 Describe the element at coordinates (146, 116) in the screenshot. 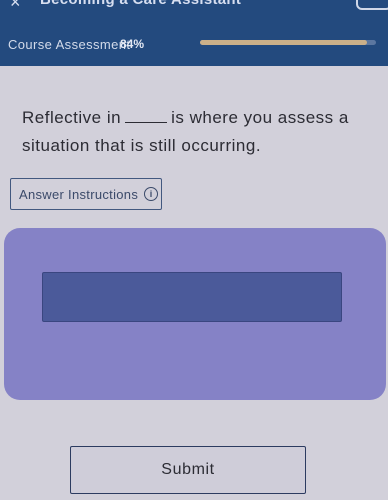

I see `question-blank` at that location.